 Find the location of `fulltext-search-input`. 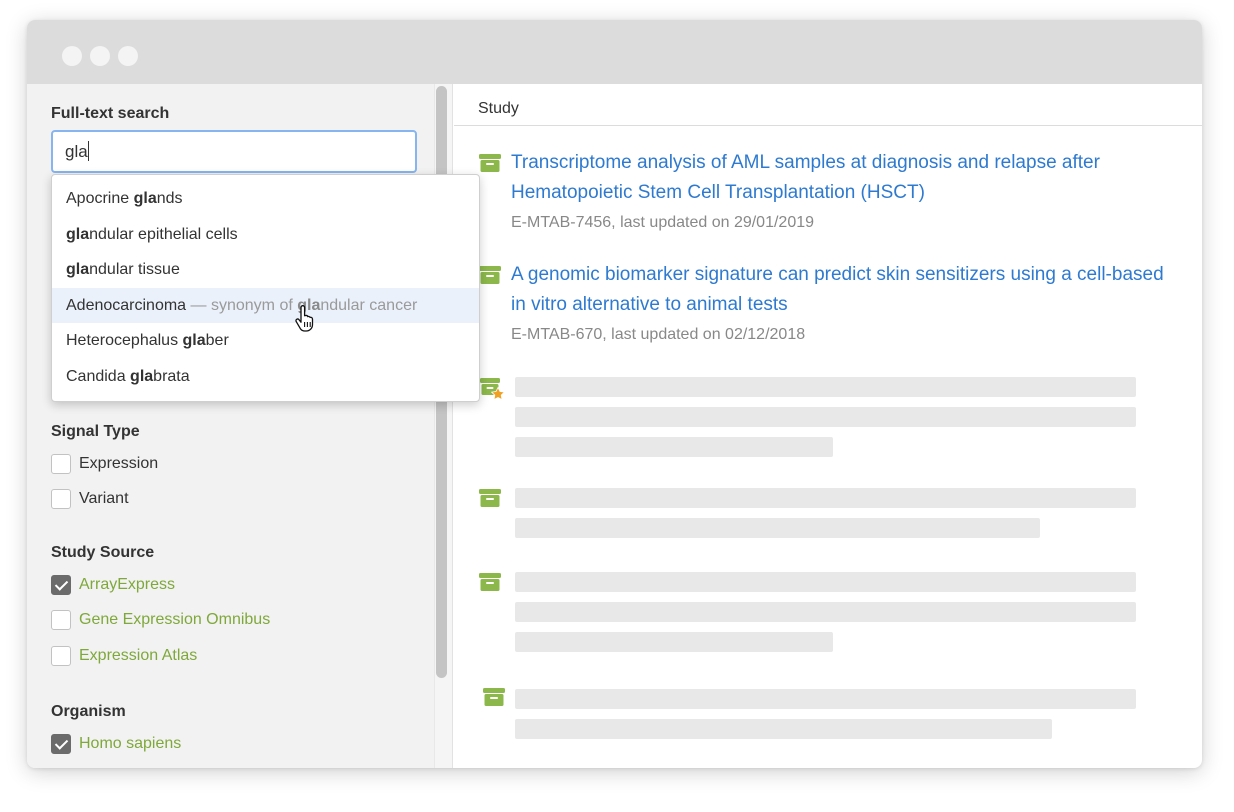

fulltext-search-input is located at coordinates (234, 151).